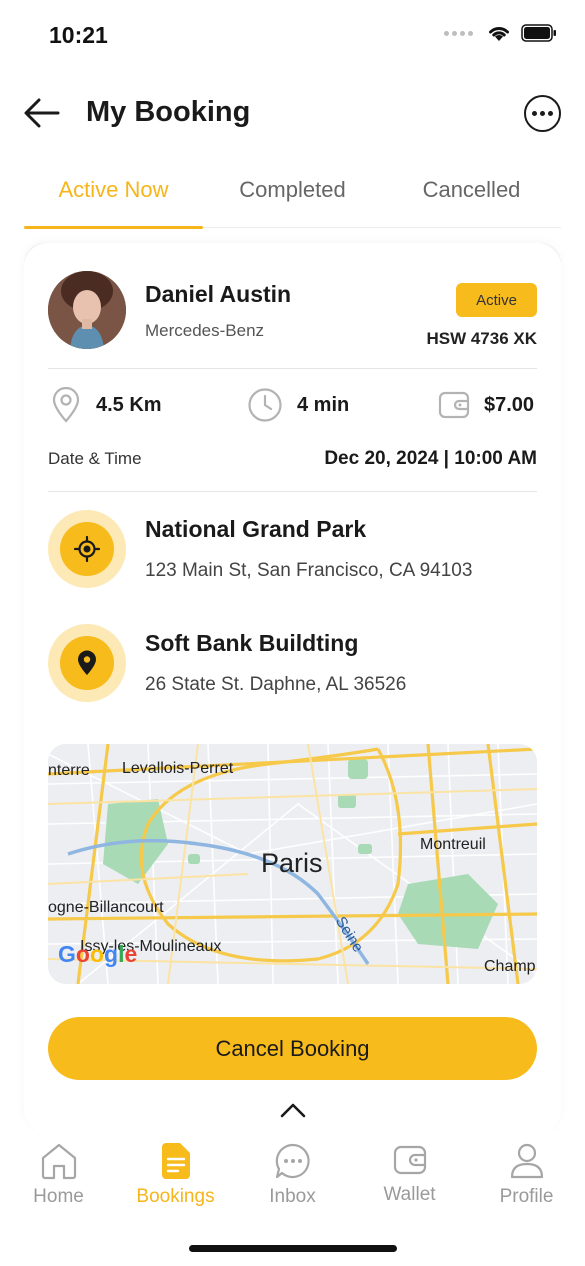 The height and width of the screenshot is (1266, 585). Describe the element at coordinates (292, 1196) in the screenshot. I see `nav-inbox-label: Inbox` at that location.